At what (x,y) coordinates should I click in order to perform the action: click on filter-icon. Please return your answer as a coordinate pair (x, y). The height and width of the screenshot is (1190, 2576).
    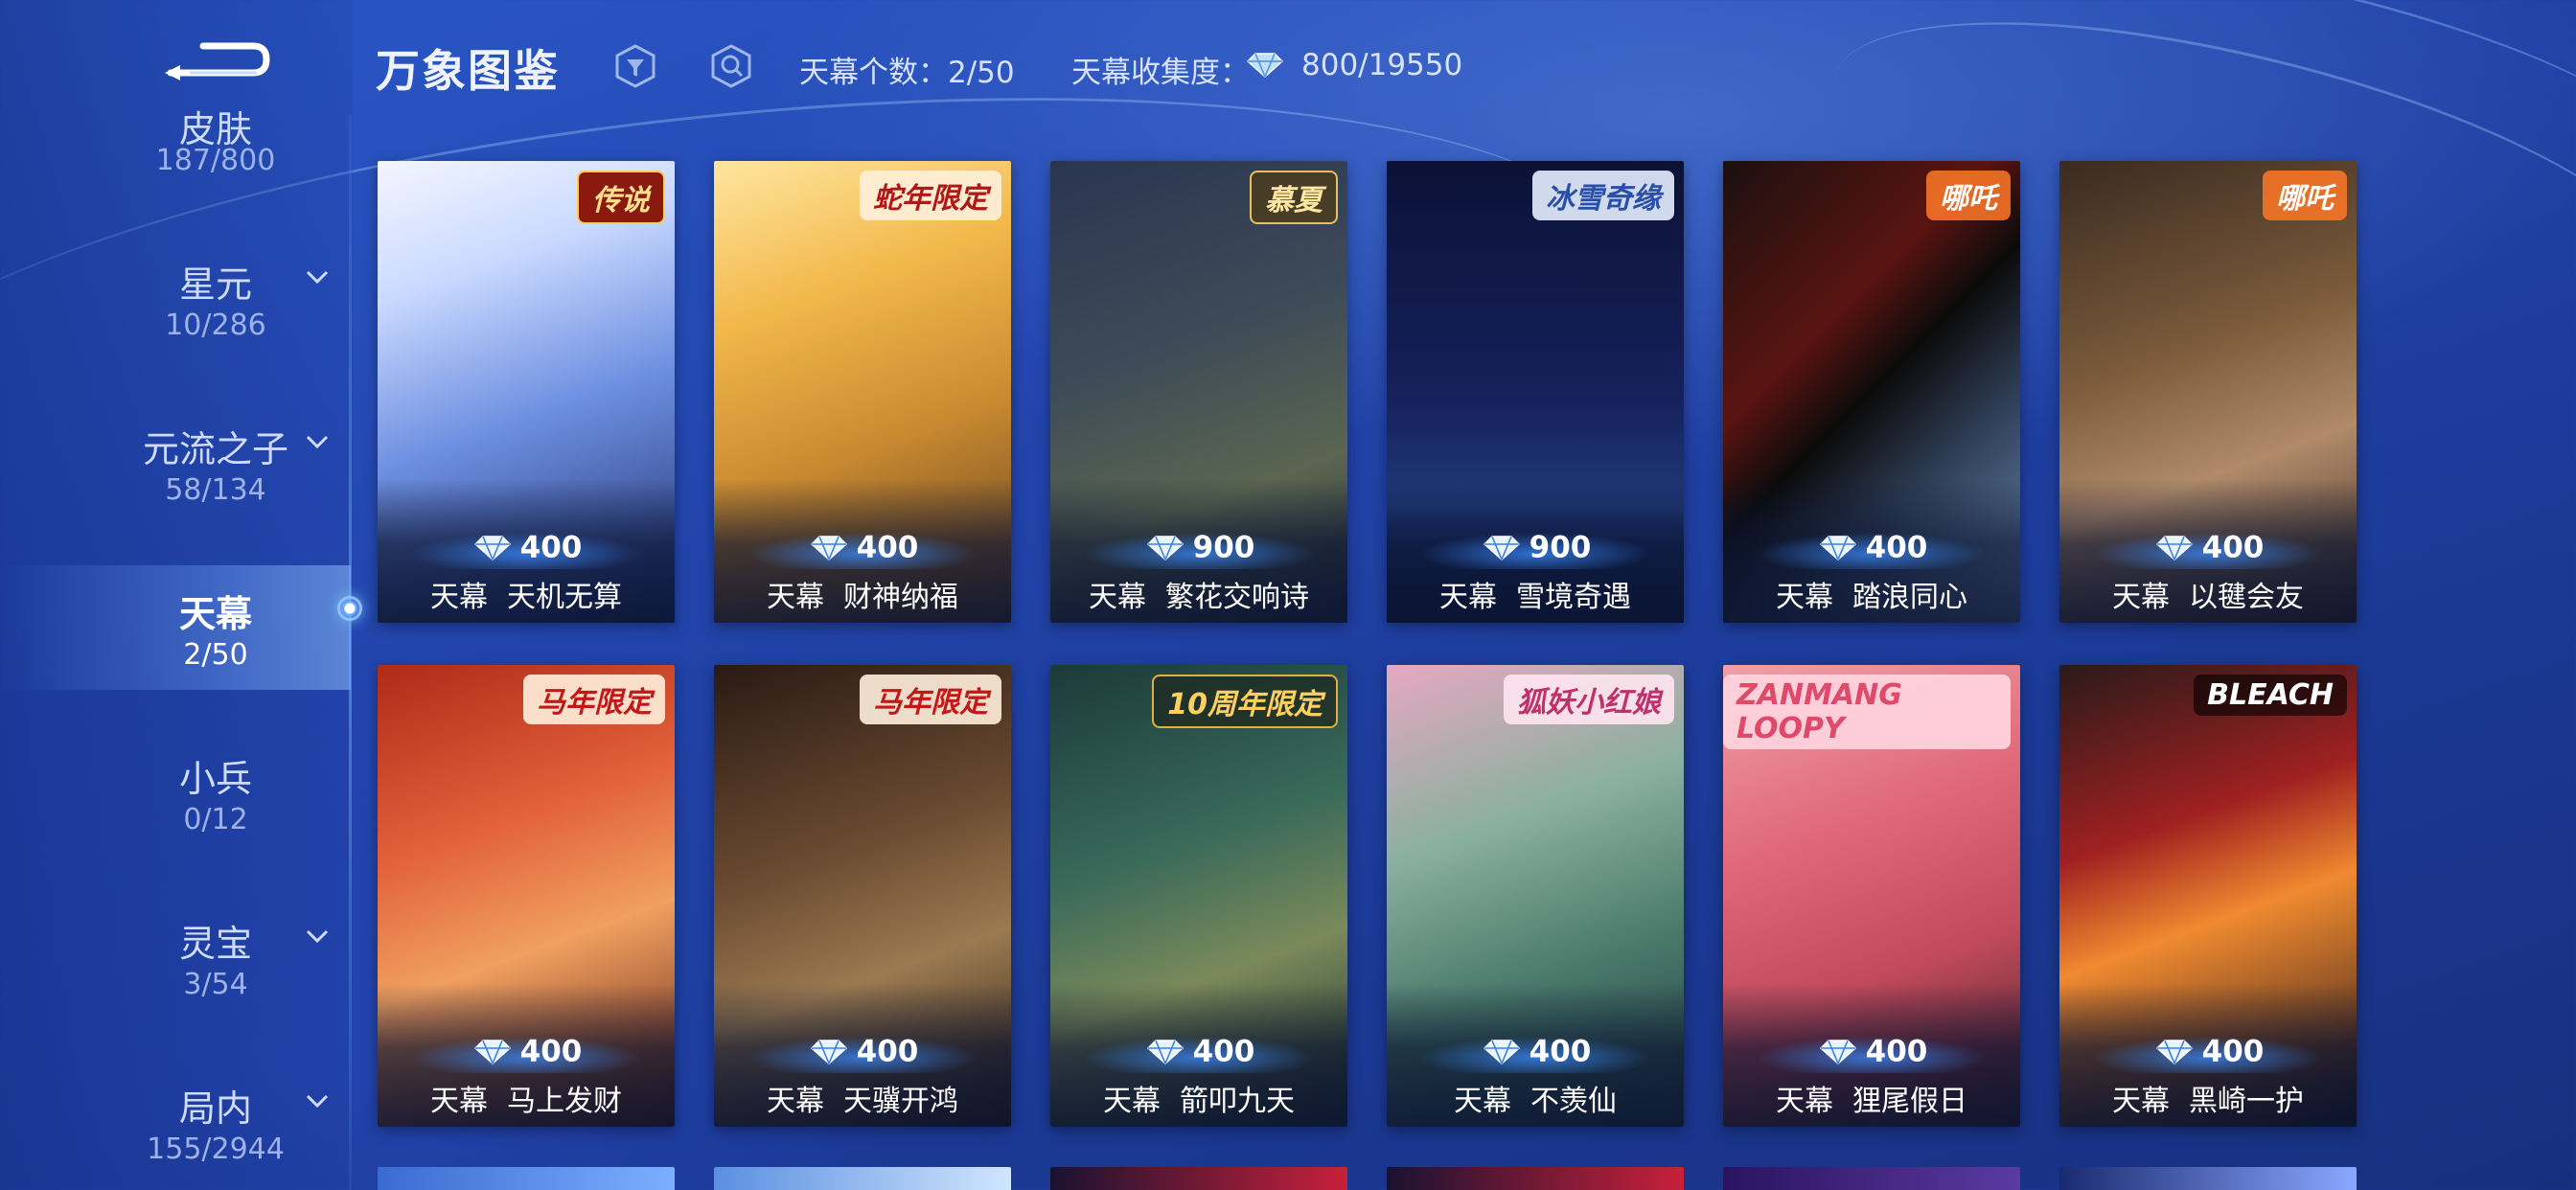
    Looking at the image, I should click on (635, 66).